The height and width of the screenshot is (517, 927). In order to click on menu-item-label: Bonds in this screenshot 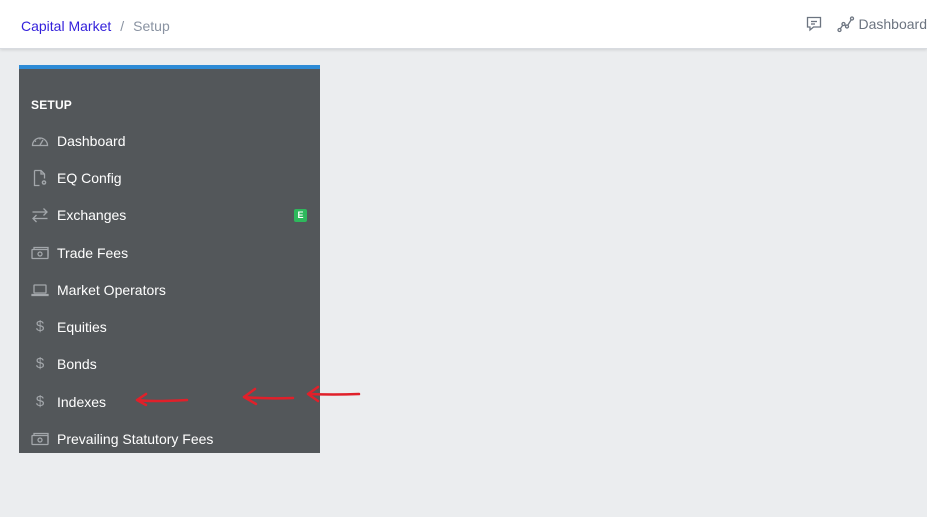, I will do `click(77, 364)`.